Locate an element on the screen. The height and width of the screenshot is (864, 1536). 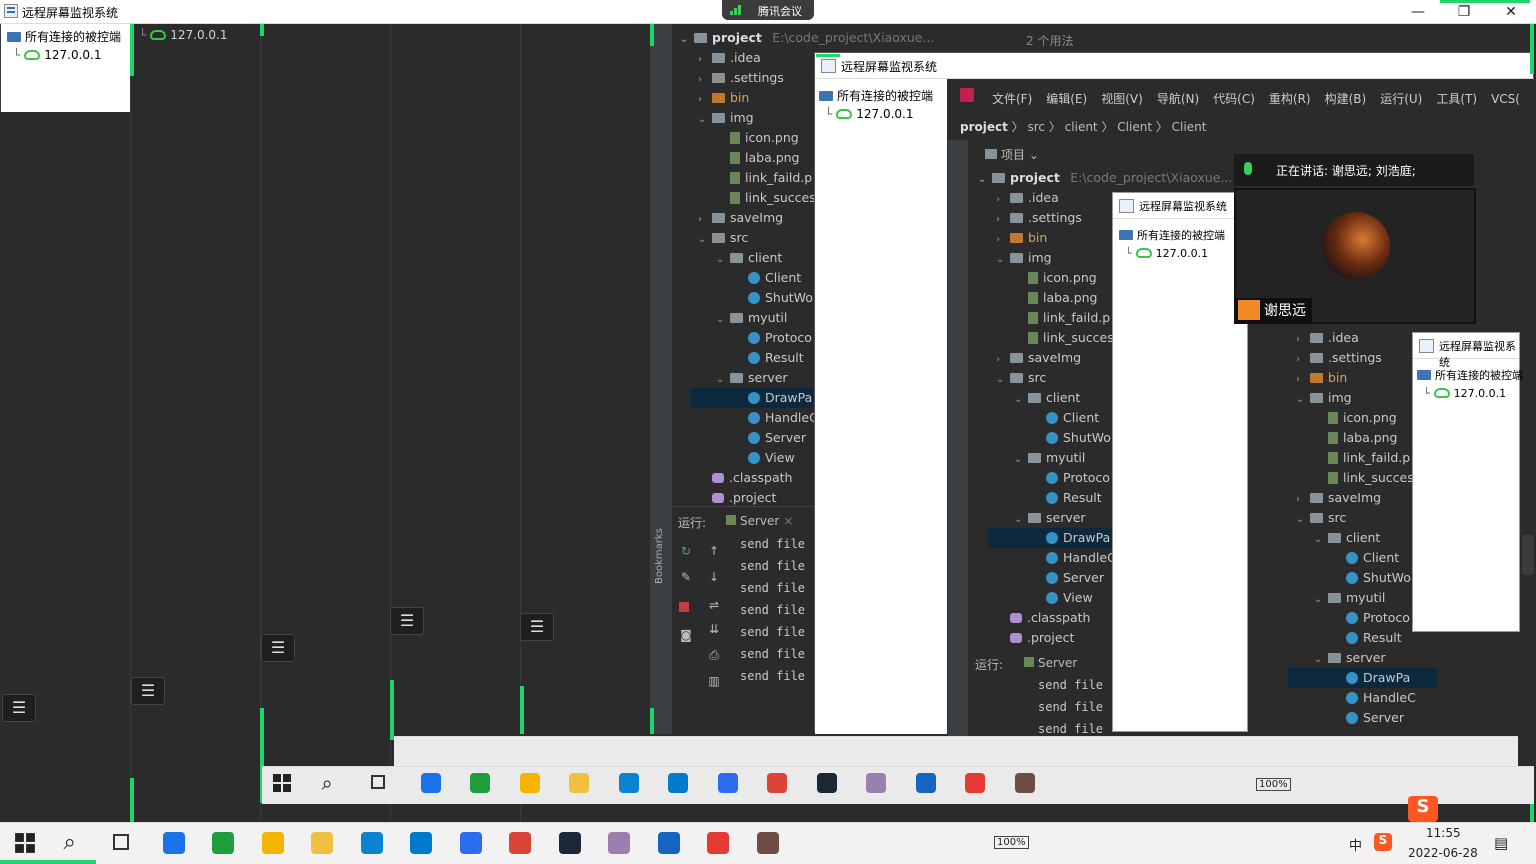
menu-edit: 编辑(E) is located at coordinates (1066, 99).